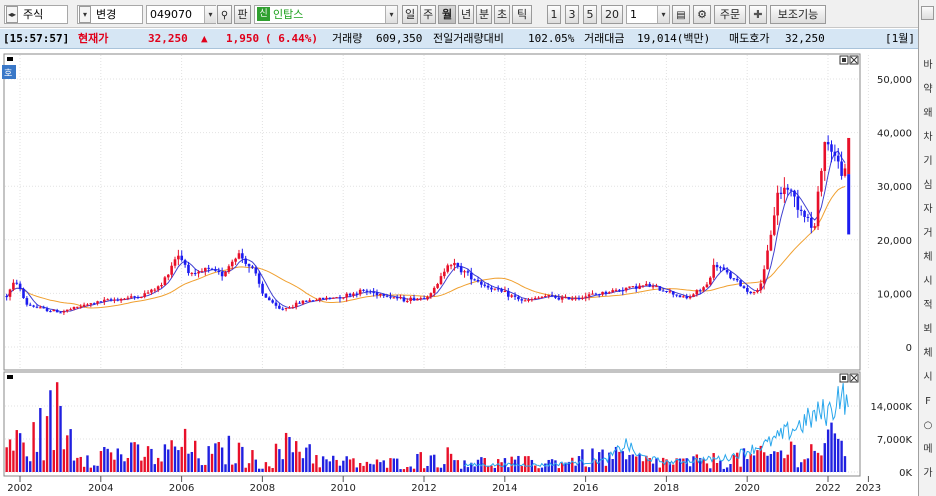 This screenshot has width=936, height=496. What do you see at coordinates (590, 14) in the screenshot?
I see `n-5-button: 5` at bounding box center [590, 14].